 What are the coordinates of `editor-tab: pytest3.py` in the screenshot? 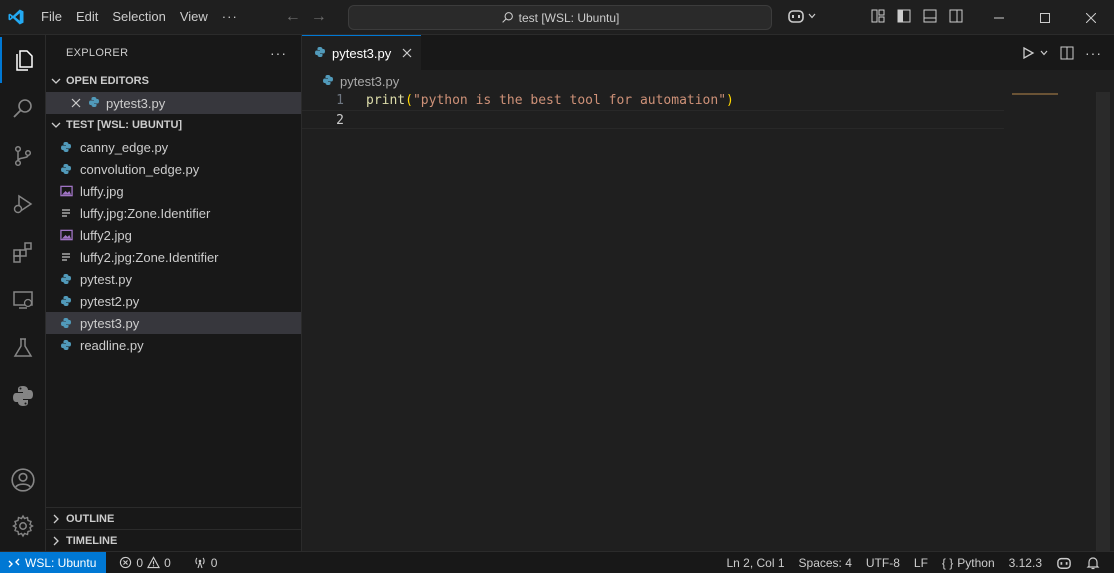 It's located at (361, 52).